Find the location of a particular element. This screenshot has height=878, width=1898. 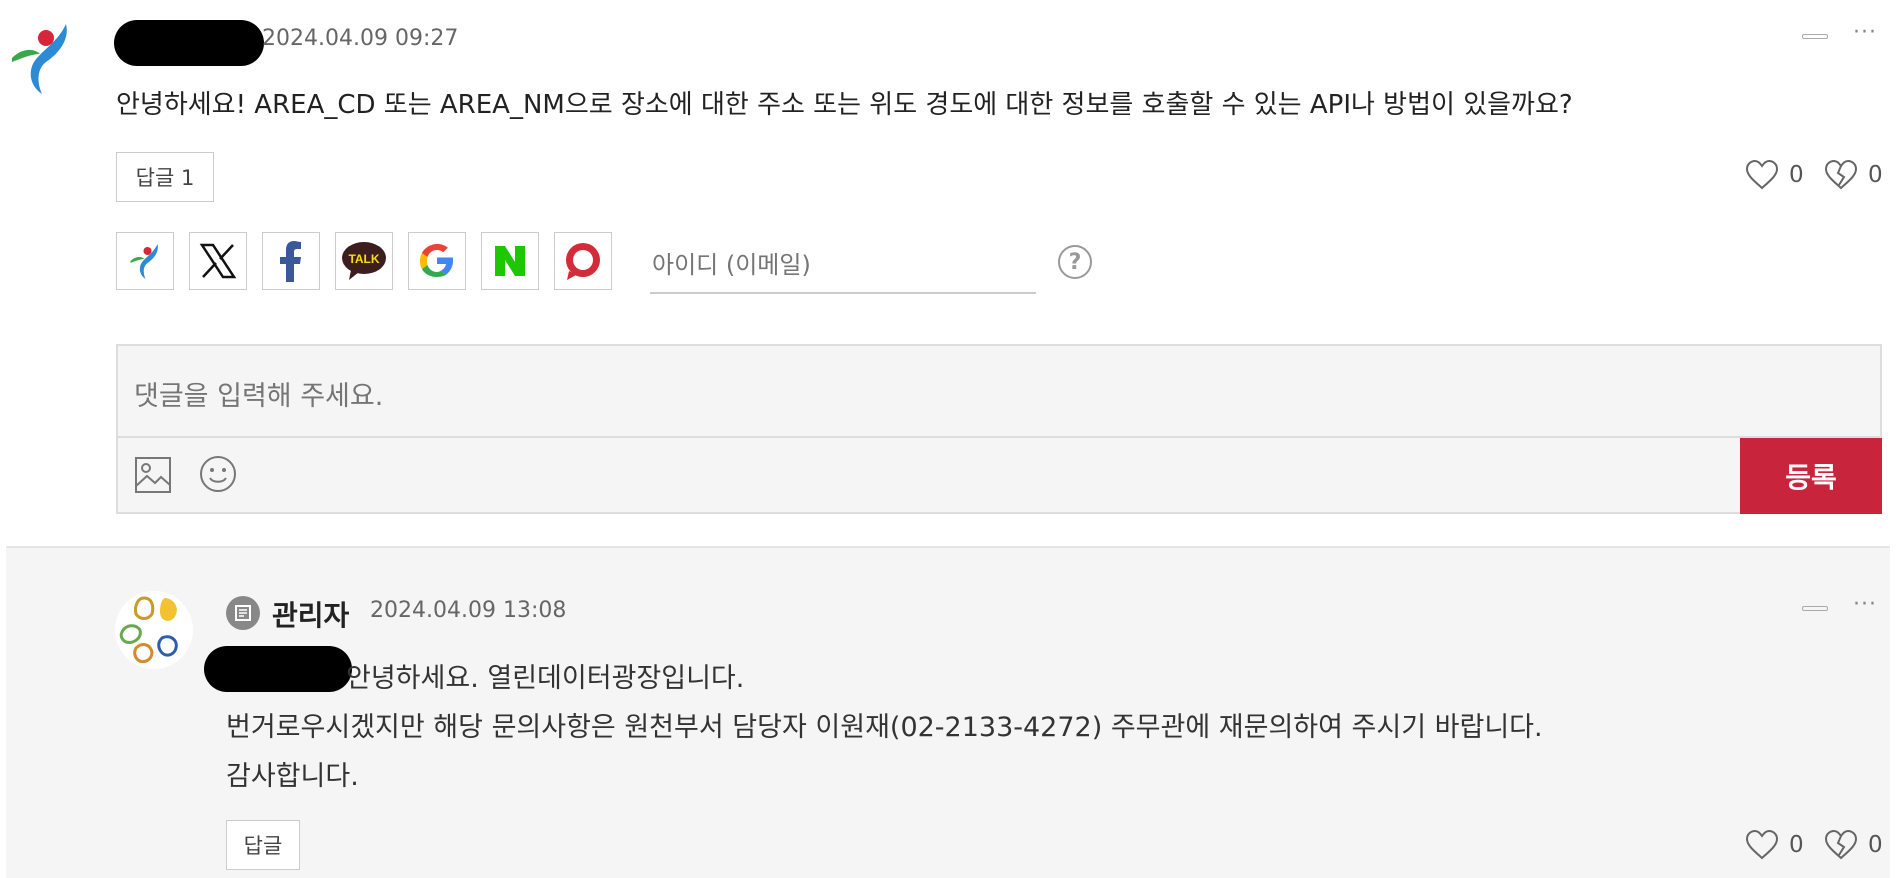

reply-line-3: 감사합니다. is located at coordinates (292, 776).